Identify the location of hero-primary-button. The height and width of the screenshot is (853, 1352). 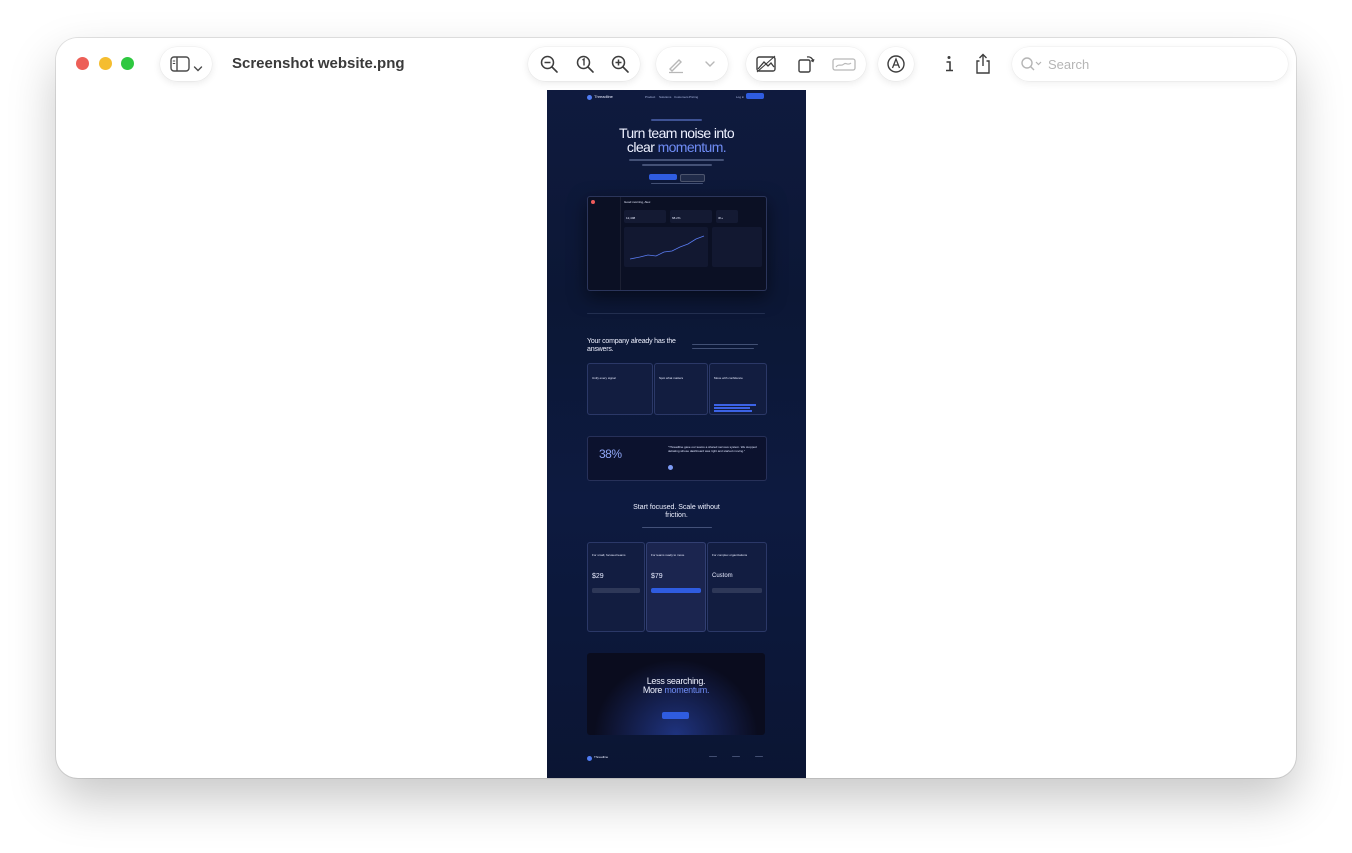
(663, 177).